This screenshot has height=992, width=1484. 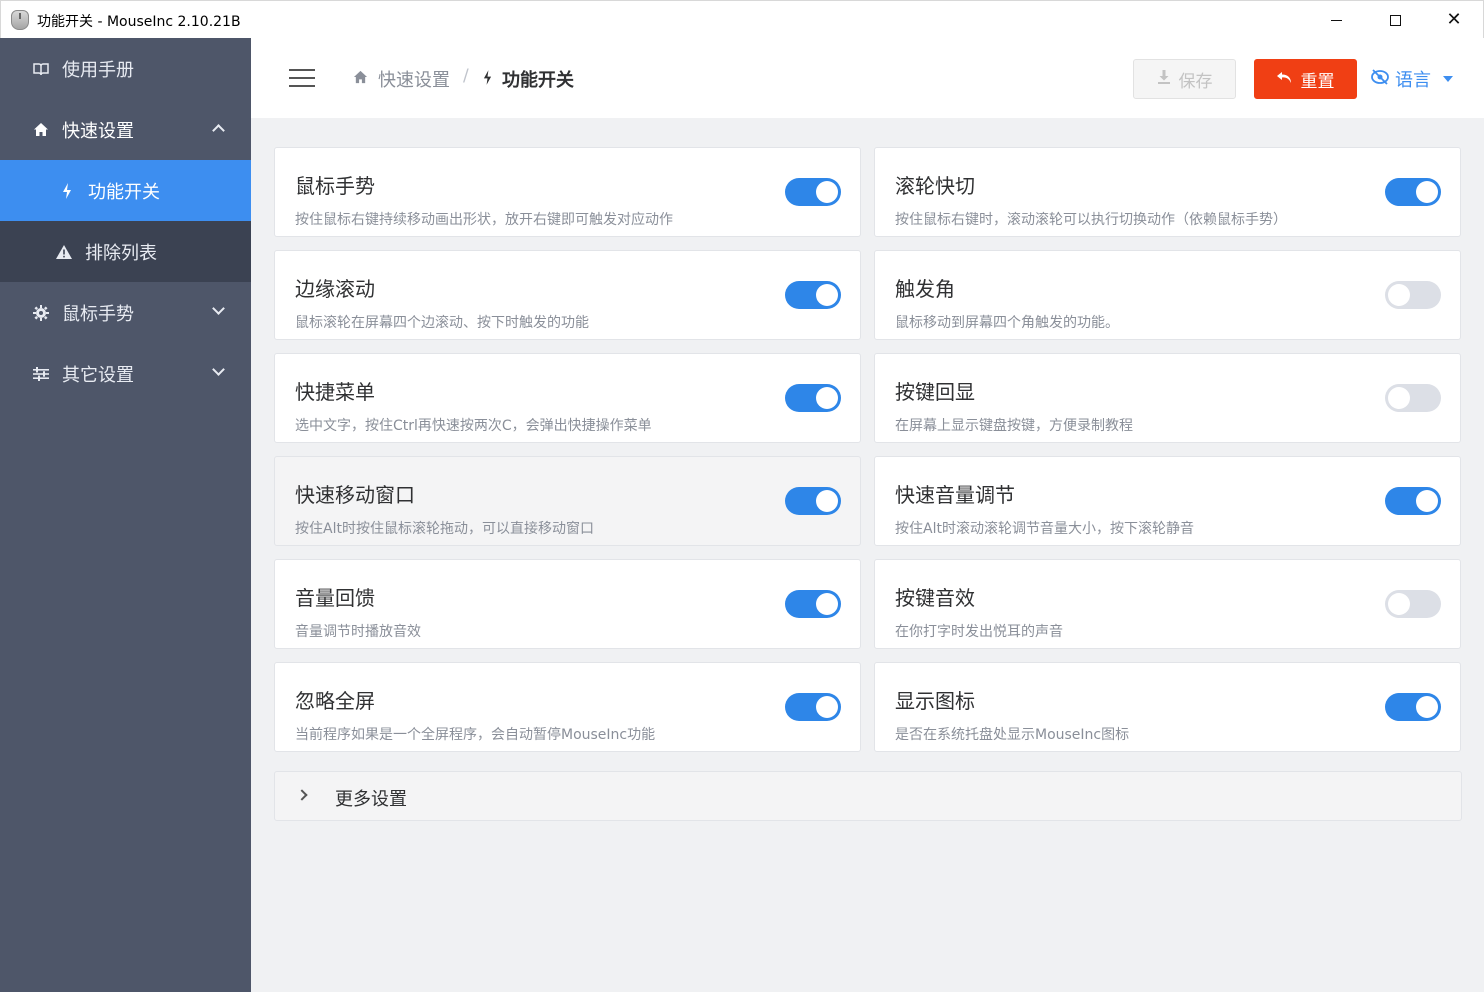 What do you see at coordinates (41, 69) in the screenshot?
I see `book-icon` at bounding box center [41, 69].